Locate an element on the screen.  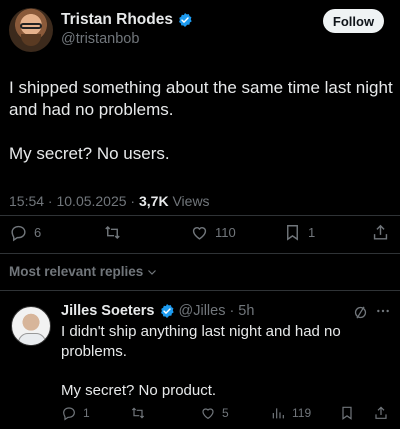
reply-like-count: 5 is located at coordinates (225, 413).